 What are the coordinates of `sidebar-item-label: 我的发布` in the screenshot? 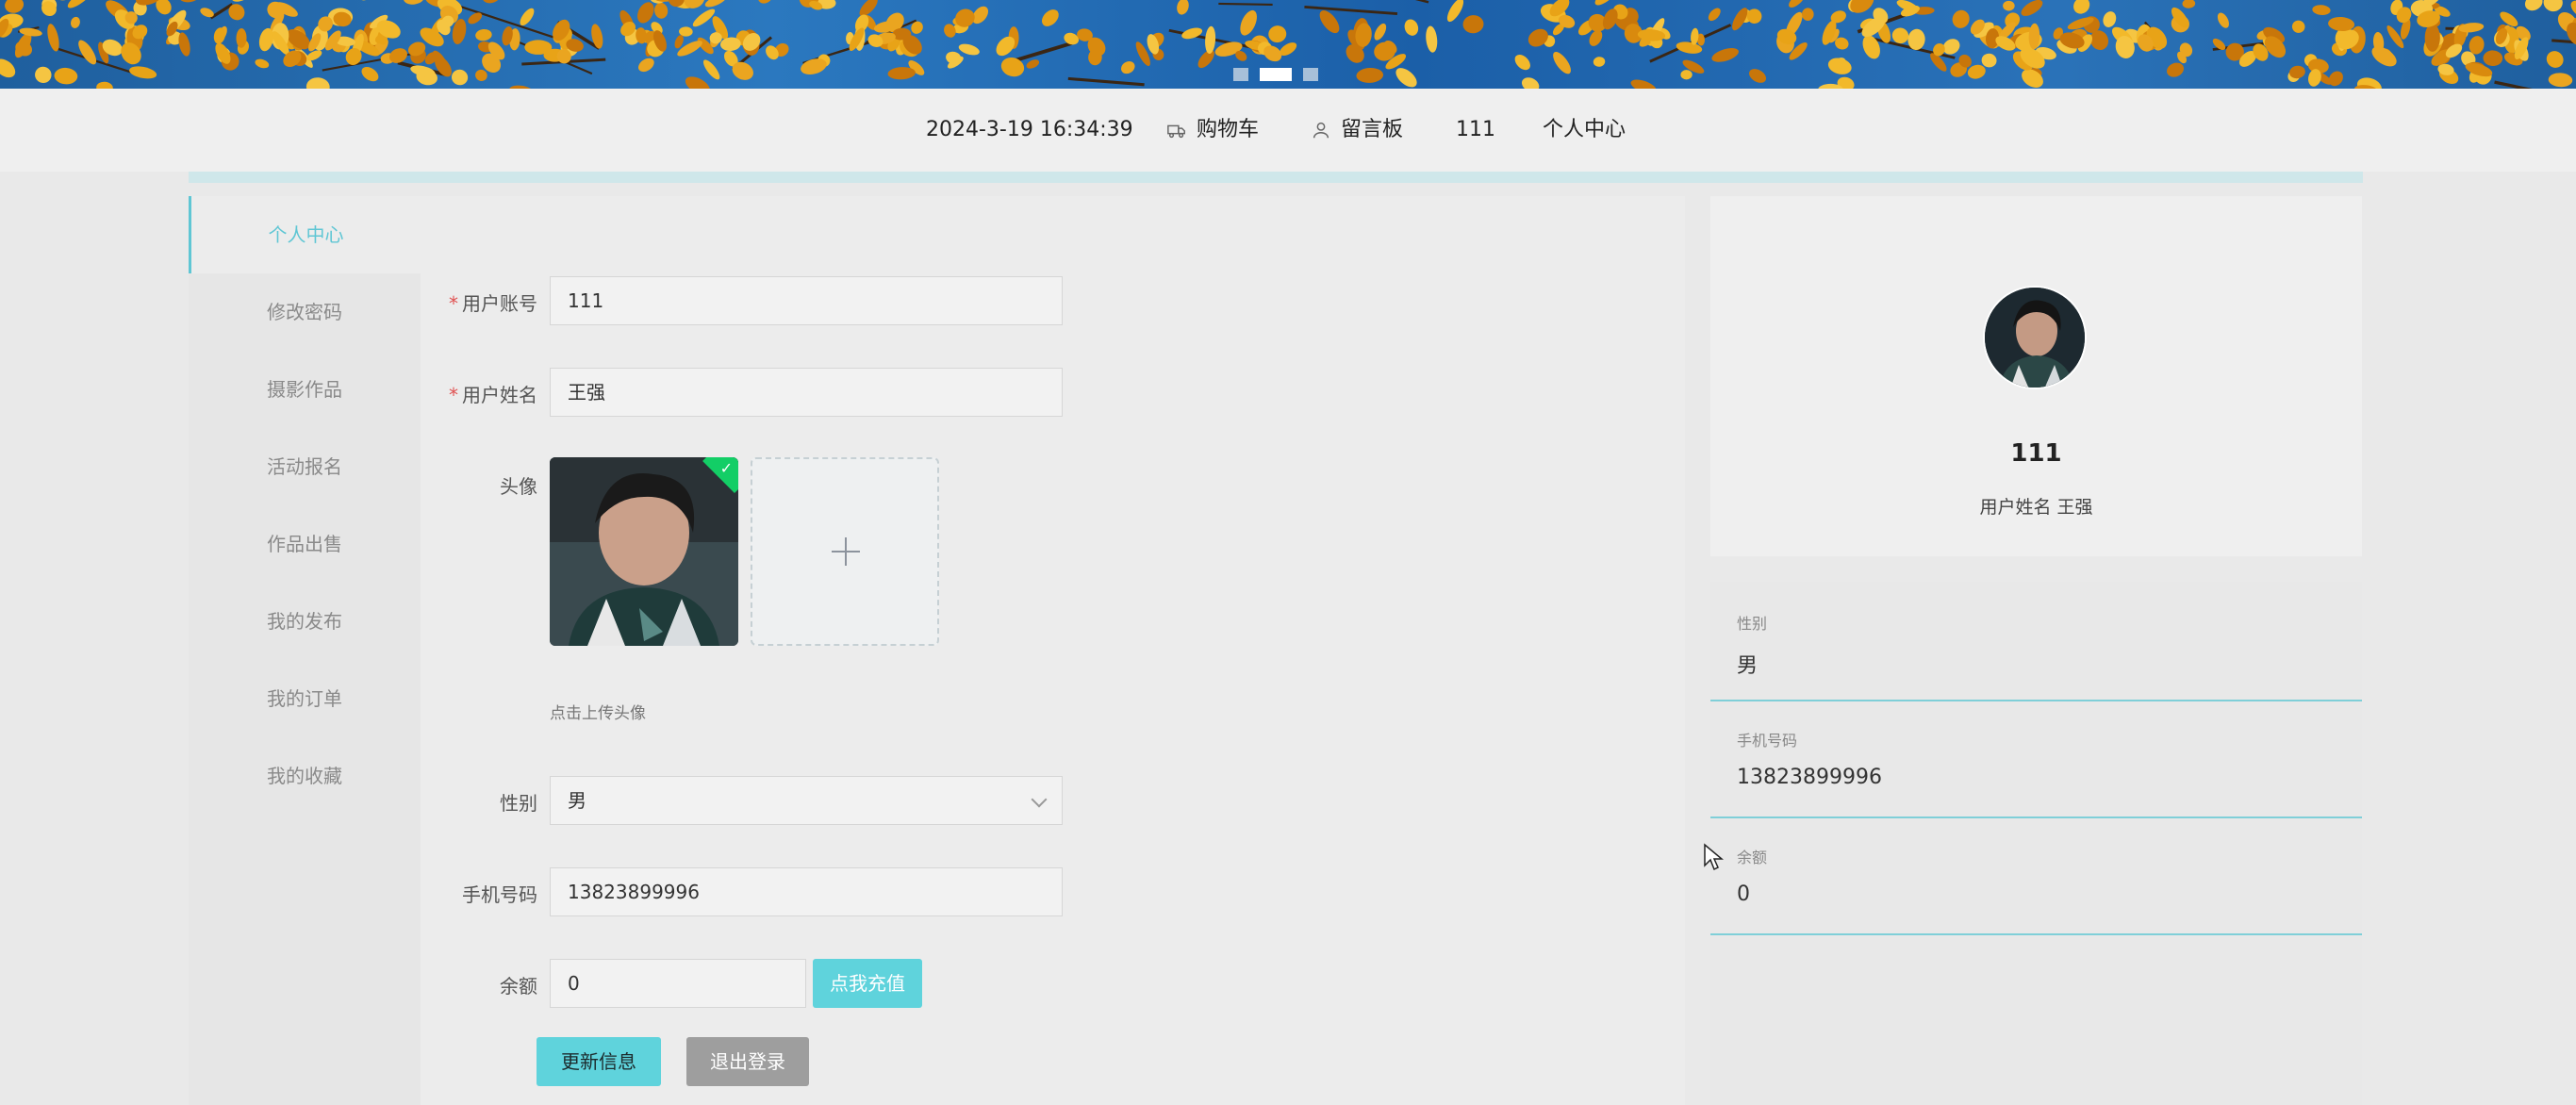 It's located at (304, 621).